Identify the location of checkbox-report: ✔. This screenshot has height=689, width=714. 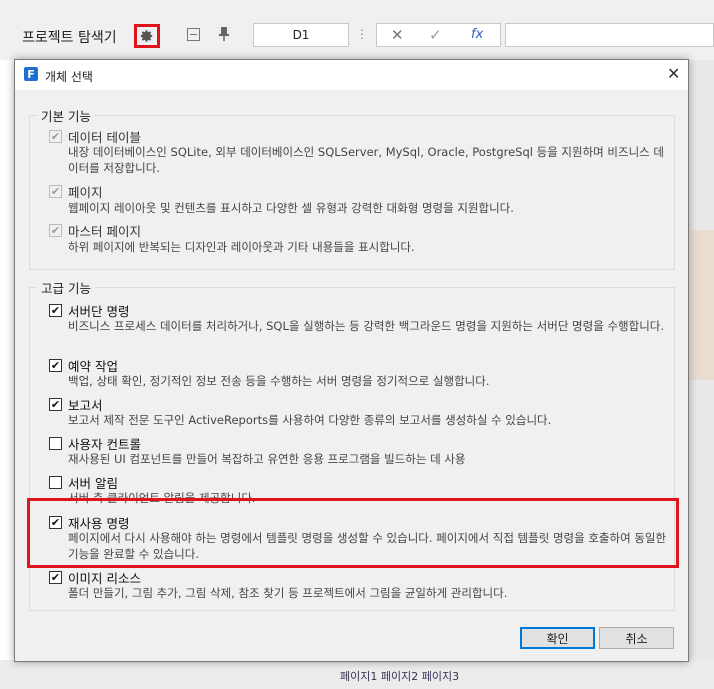
(55, 404).